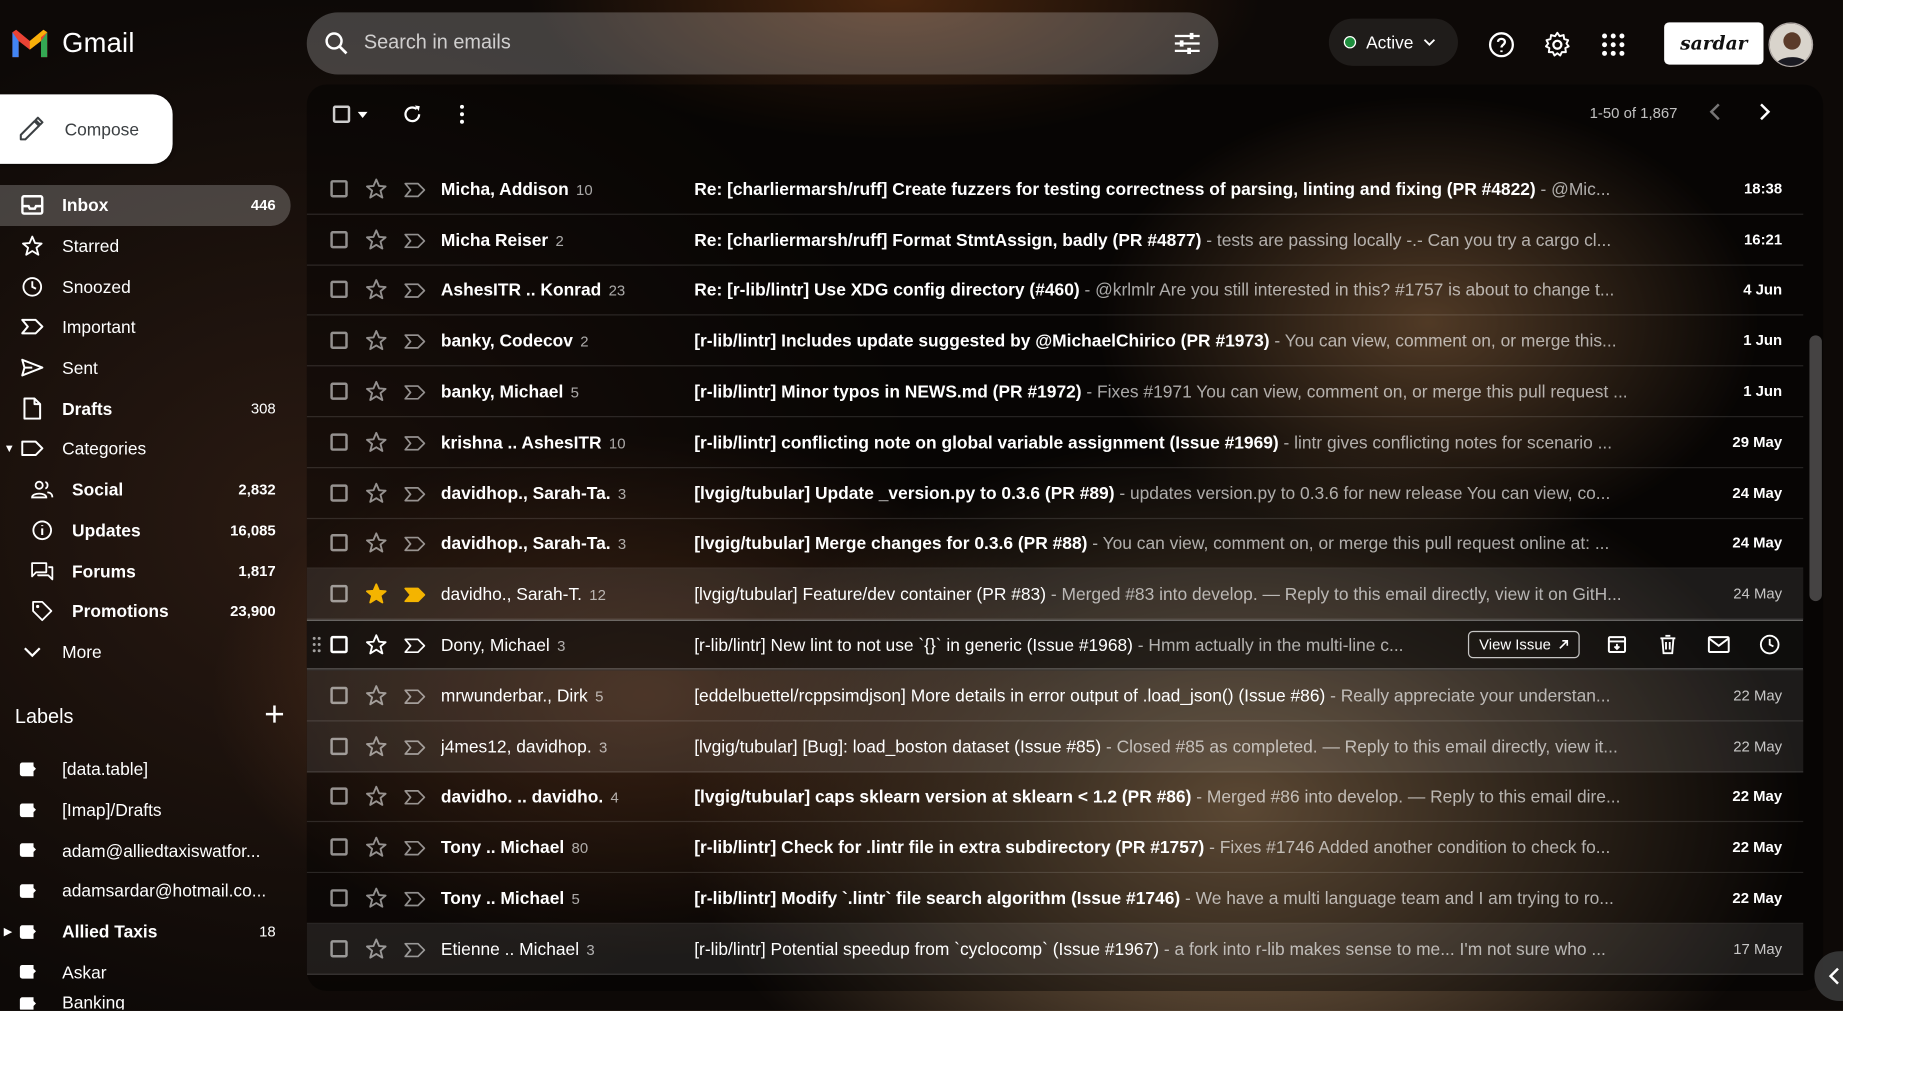  I want to click on label-item: [Imap]/Drafts, so click(145, 809).